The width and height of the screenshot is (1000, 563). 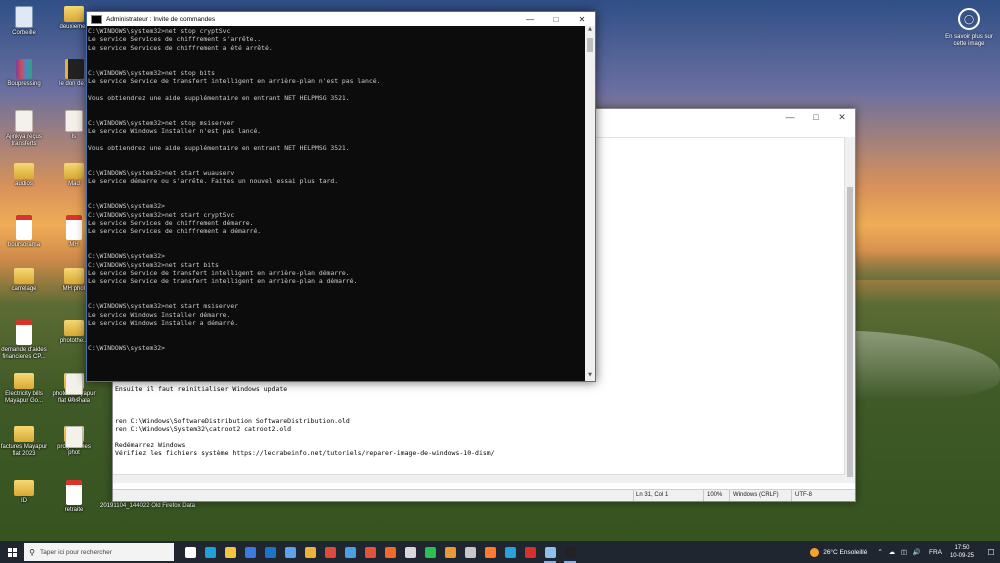 I want to click on taskbar-app-app-white, so click(x=410, y=552).